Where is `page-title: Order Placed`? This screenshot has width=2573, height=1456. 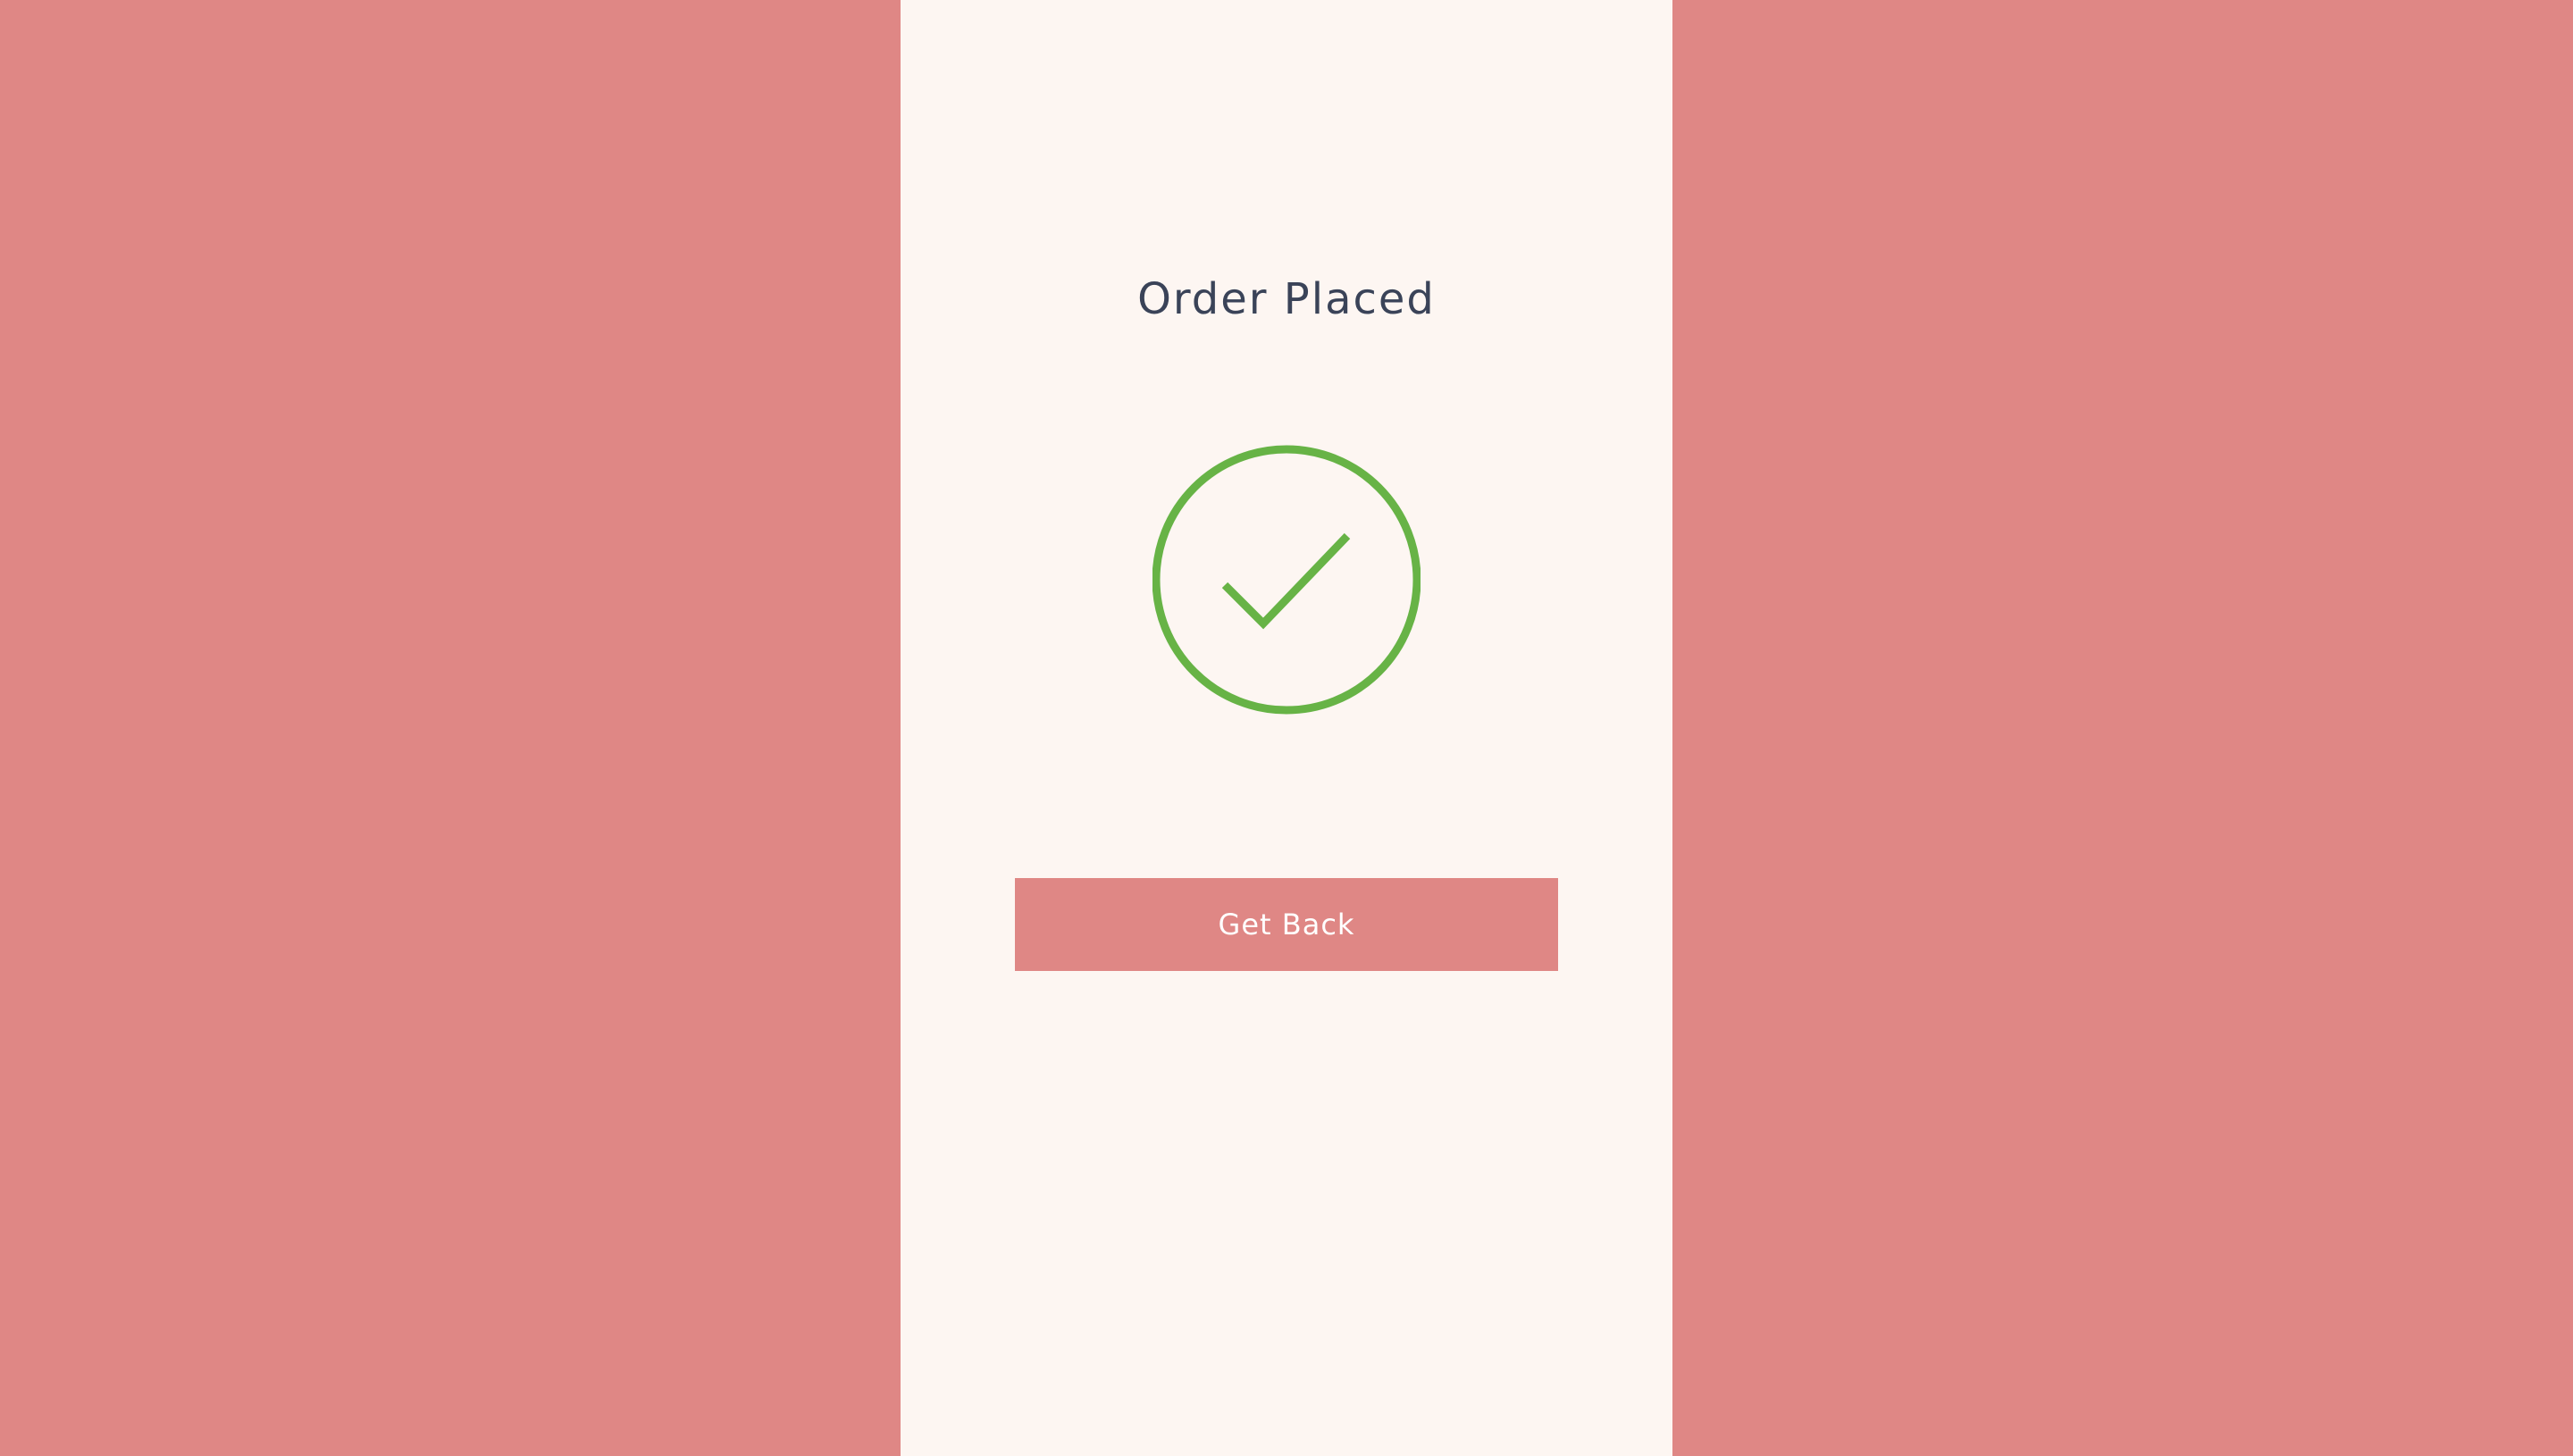
page-title: Order Placed is located at coordinates (1286, 299).